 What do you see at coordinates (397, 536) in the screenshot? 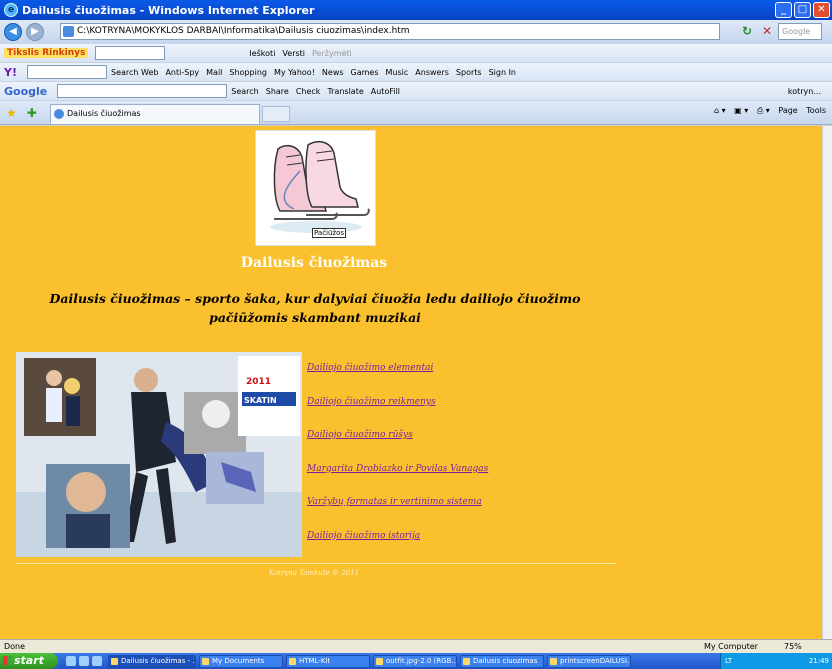
I see `link-istorija: Dailiojo čiuožimo istorija` at bounding box center [397, 536].